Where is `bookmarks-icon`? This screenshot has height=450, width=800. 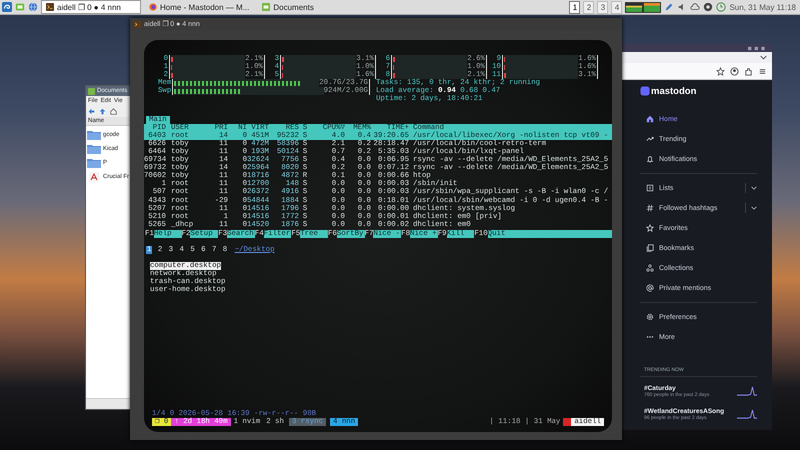 bookmarks-icon is located at coordinates (650, 248).